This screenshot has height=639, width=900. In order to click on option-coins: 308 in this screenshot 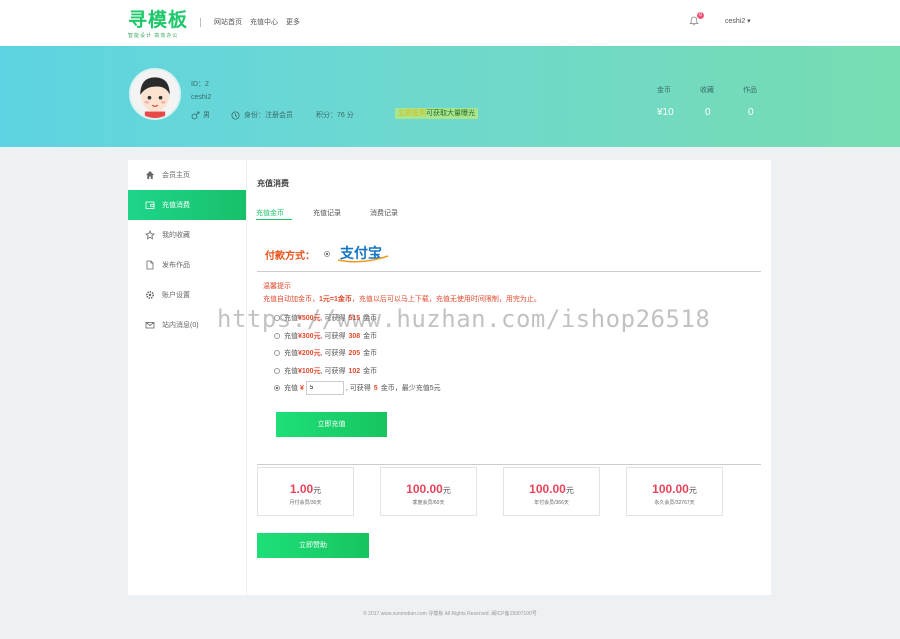, I will do `click(354, 336)`.